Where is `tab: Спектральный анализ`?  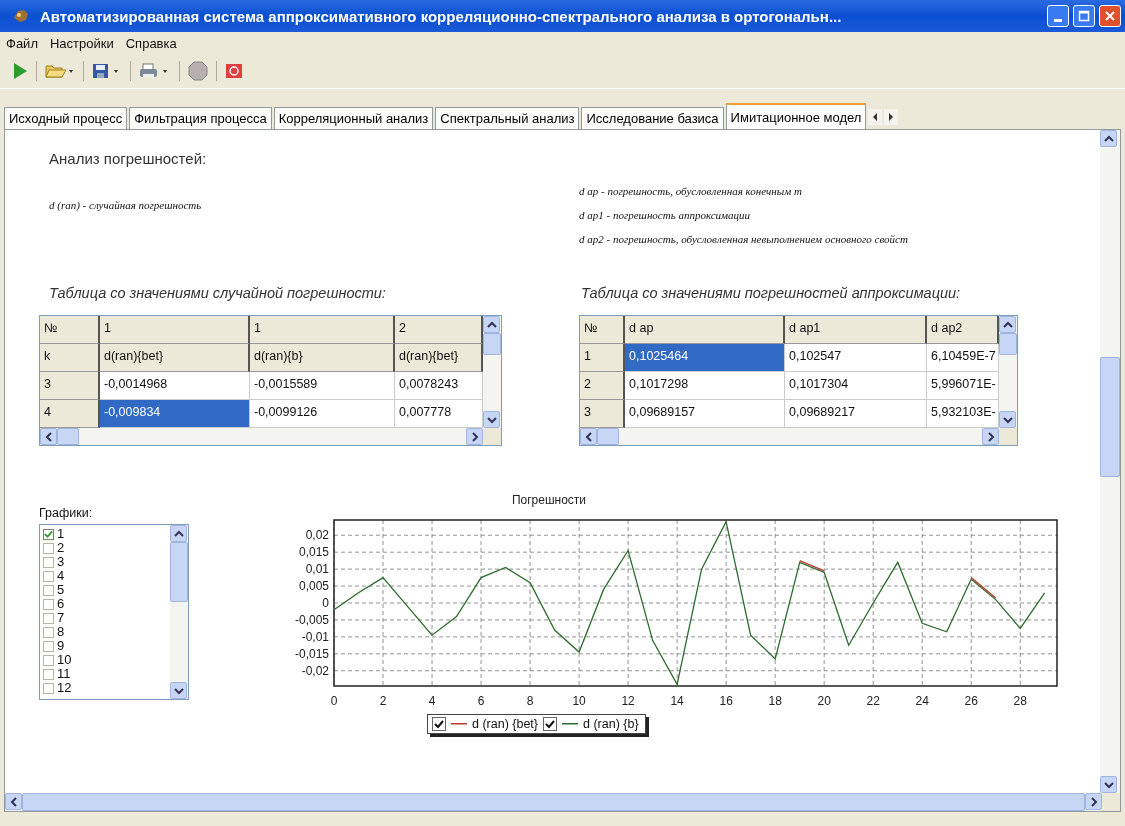 tab: Спектральный анализ is located at coordinates (507, 118).